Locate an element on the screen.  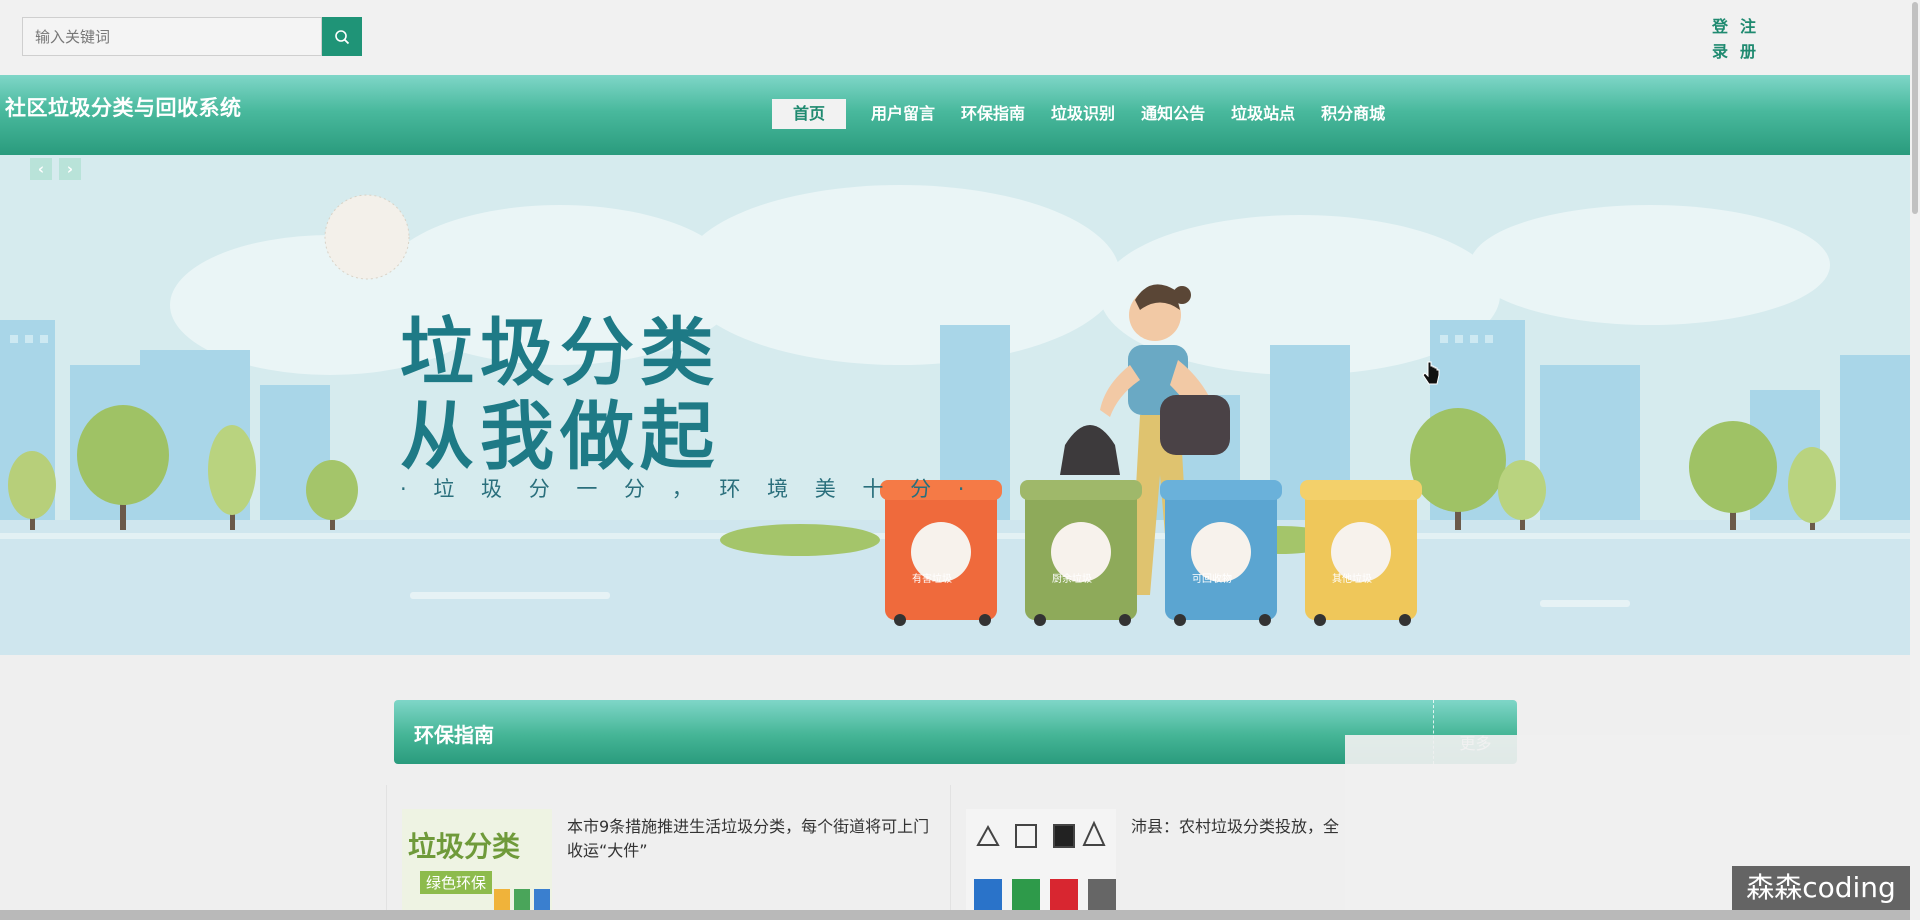
nav-item-points-mall: 积分商城 is located at coordinates (1353, 114).